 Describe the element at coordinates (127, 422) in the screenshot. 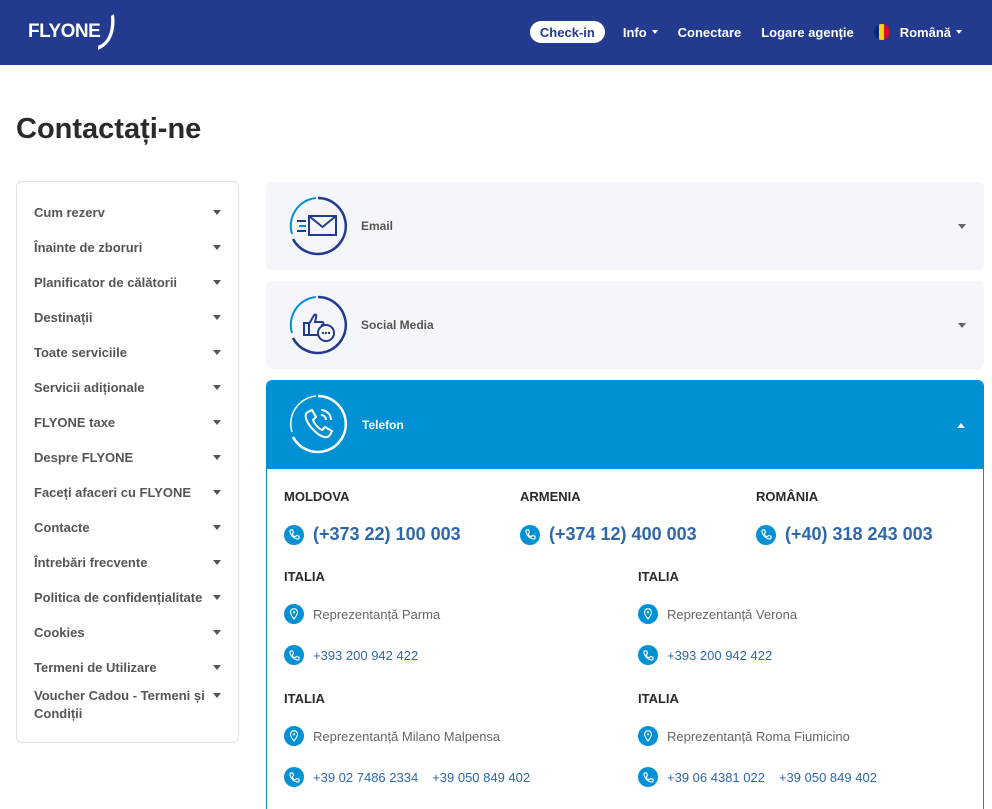

I see `sidebar-item: FLYONE taxe` at that location.